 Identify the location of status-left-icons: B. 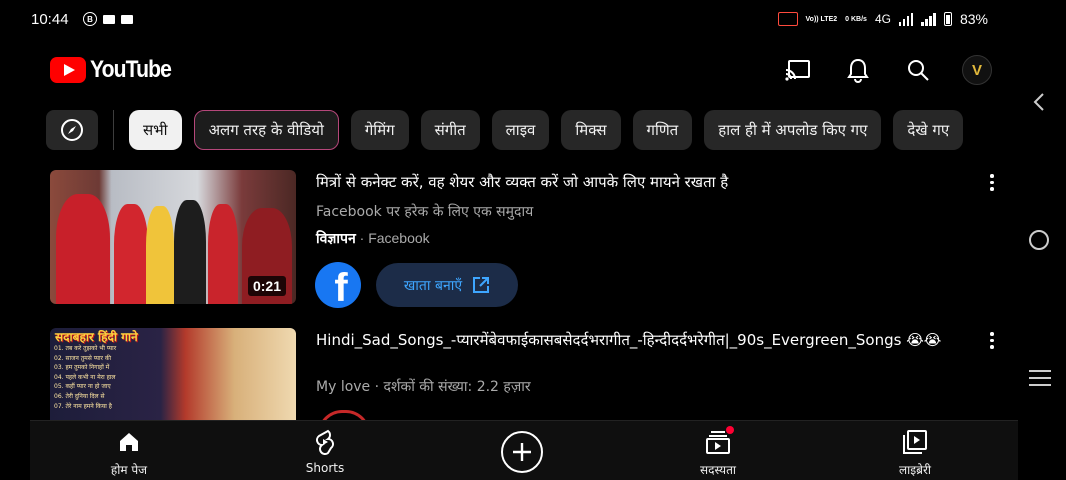
(108, 19).